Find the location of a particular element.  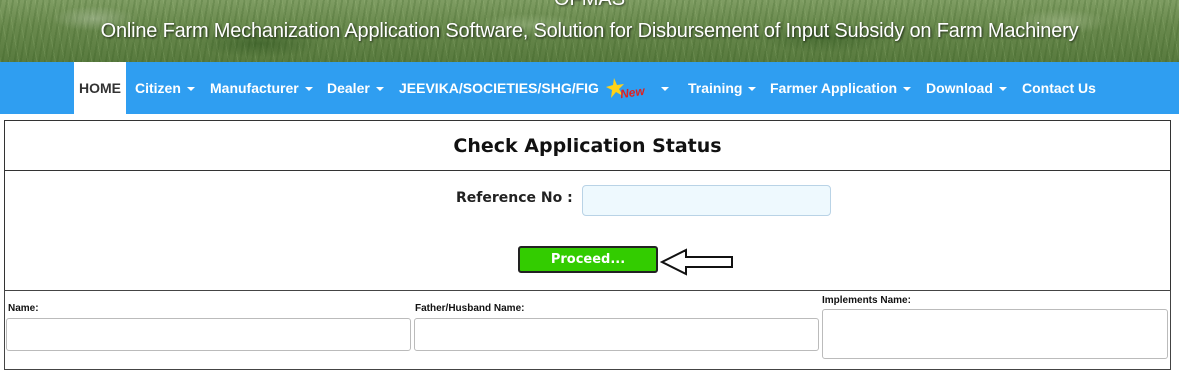

reference-no-label: Reference No : is located at coordinates (514, 198).